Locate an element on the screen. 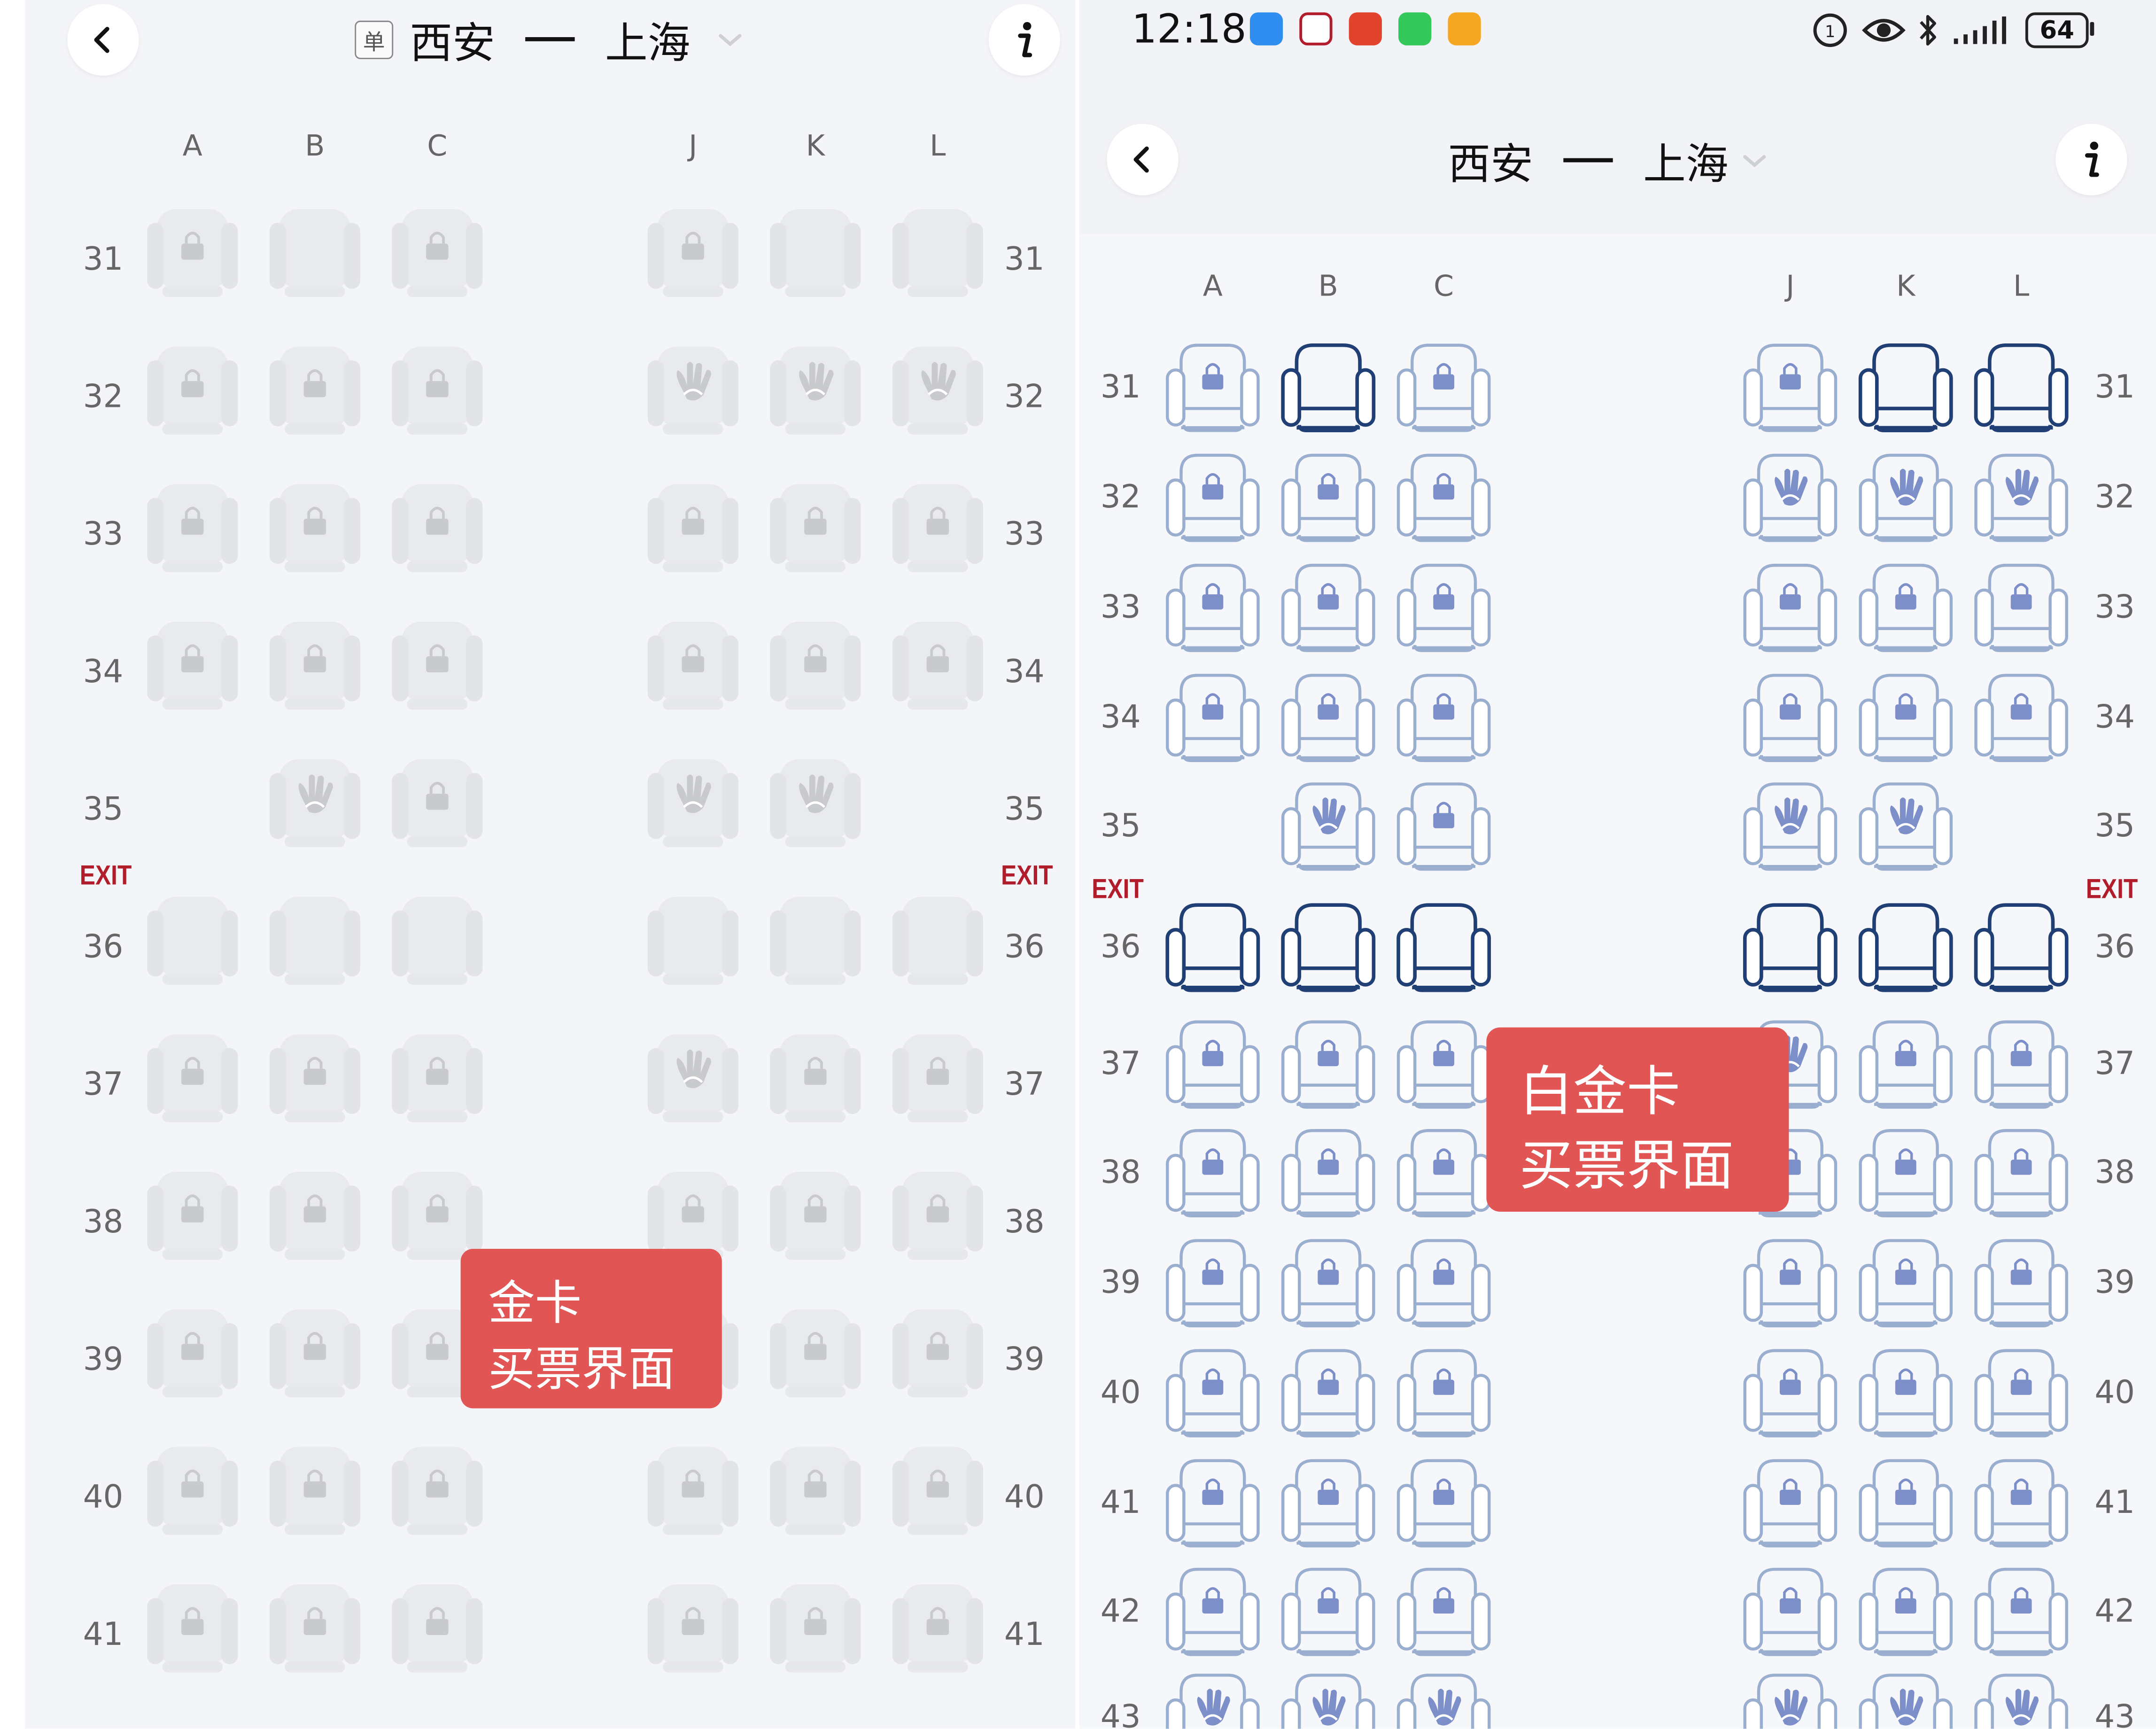 This screenshot has height=1729, width=2156. seat-37l is located at coordinates (938, 1078).